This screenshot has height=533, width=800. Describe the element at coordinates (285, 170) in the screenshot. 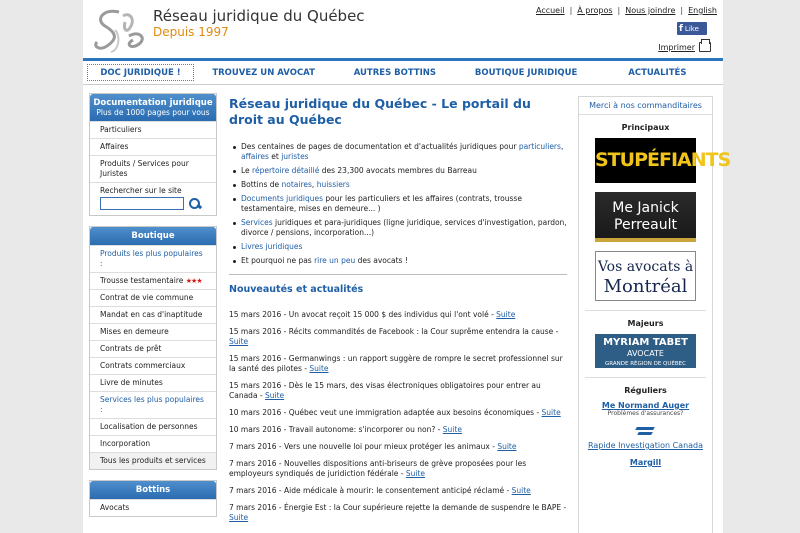

I see `feature-link: répertoire détaillé` at that location.